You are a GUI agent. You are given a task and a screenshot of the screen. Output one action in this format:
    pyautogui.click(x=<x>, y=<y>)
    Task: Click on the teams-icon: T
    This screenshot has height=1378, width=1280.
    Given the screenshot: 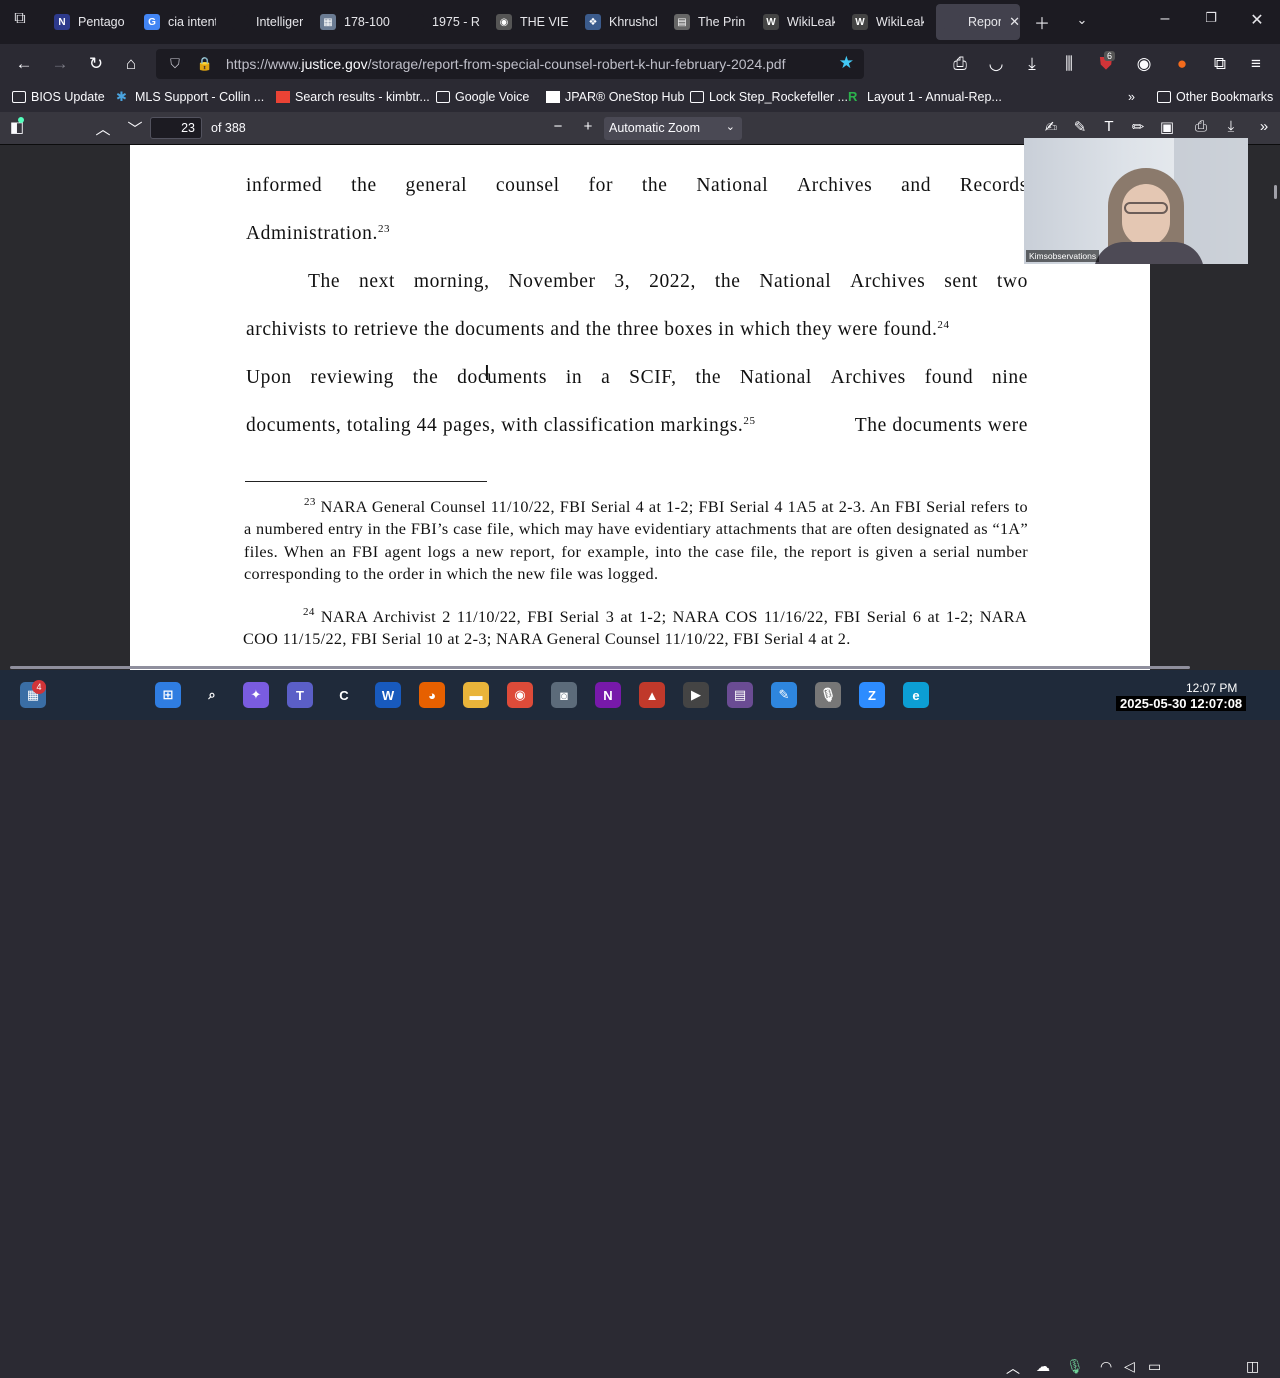 What is the action you would take?
    pyautogui.click(x=300, y=695)
    